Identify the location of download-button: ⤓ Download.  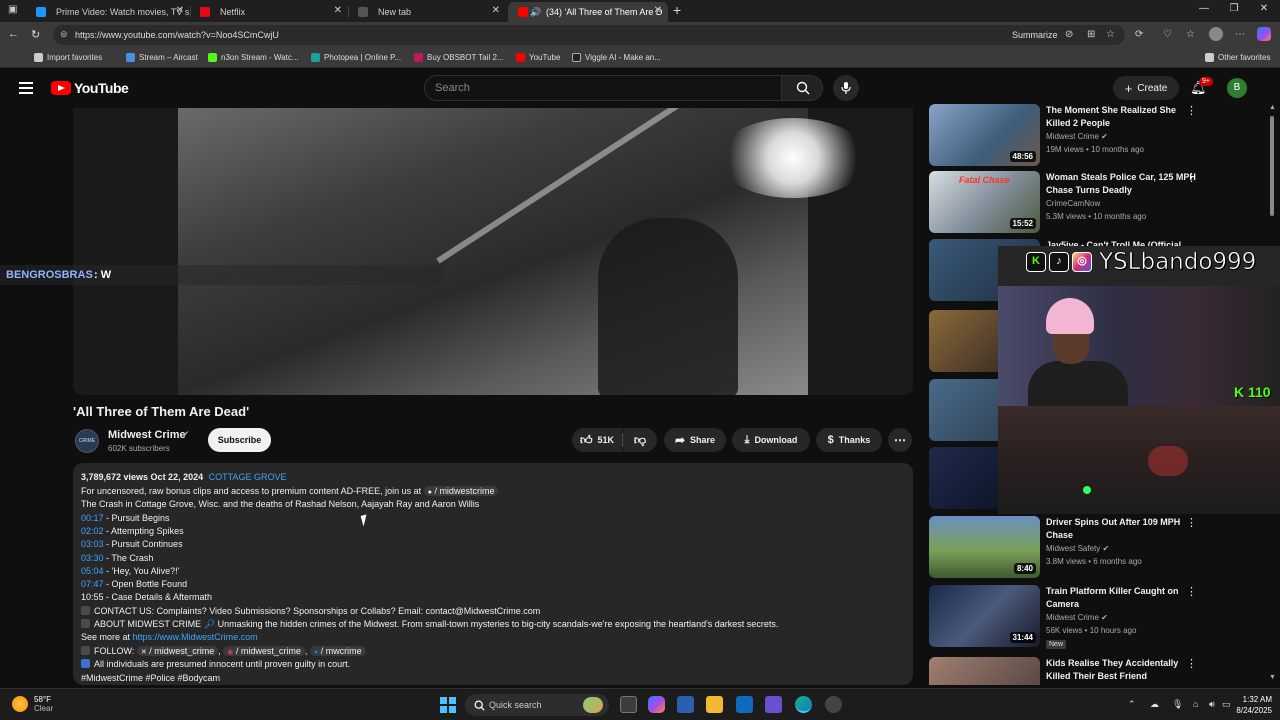
(771, 440).